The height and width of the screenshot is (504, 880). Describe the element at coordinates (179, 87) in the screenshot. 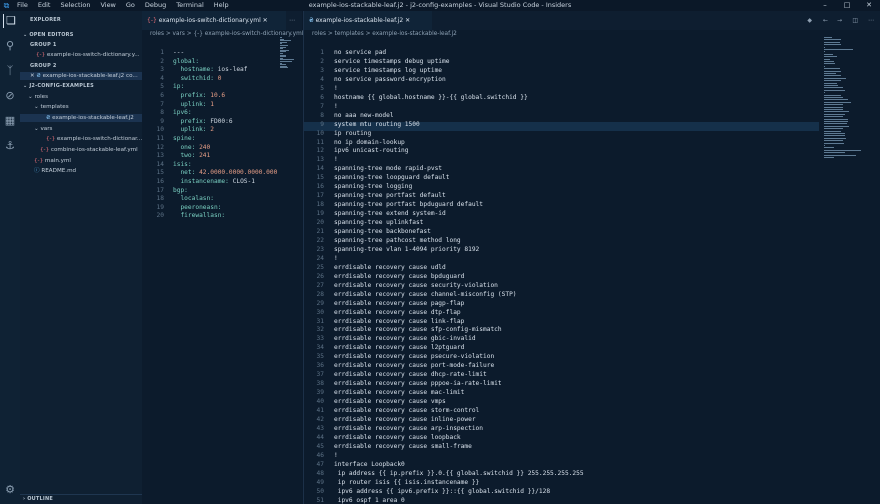

I see `code-line: ip:` at that location.